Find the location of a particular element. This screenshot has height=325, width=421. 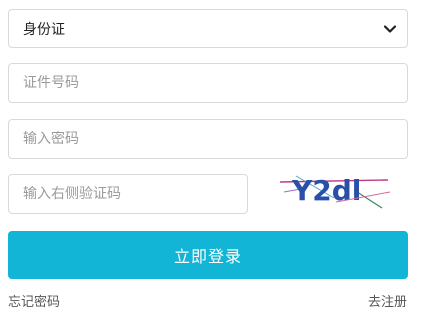

login-button: 立即登录 is located at coordinates (208, 255).